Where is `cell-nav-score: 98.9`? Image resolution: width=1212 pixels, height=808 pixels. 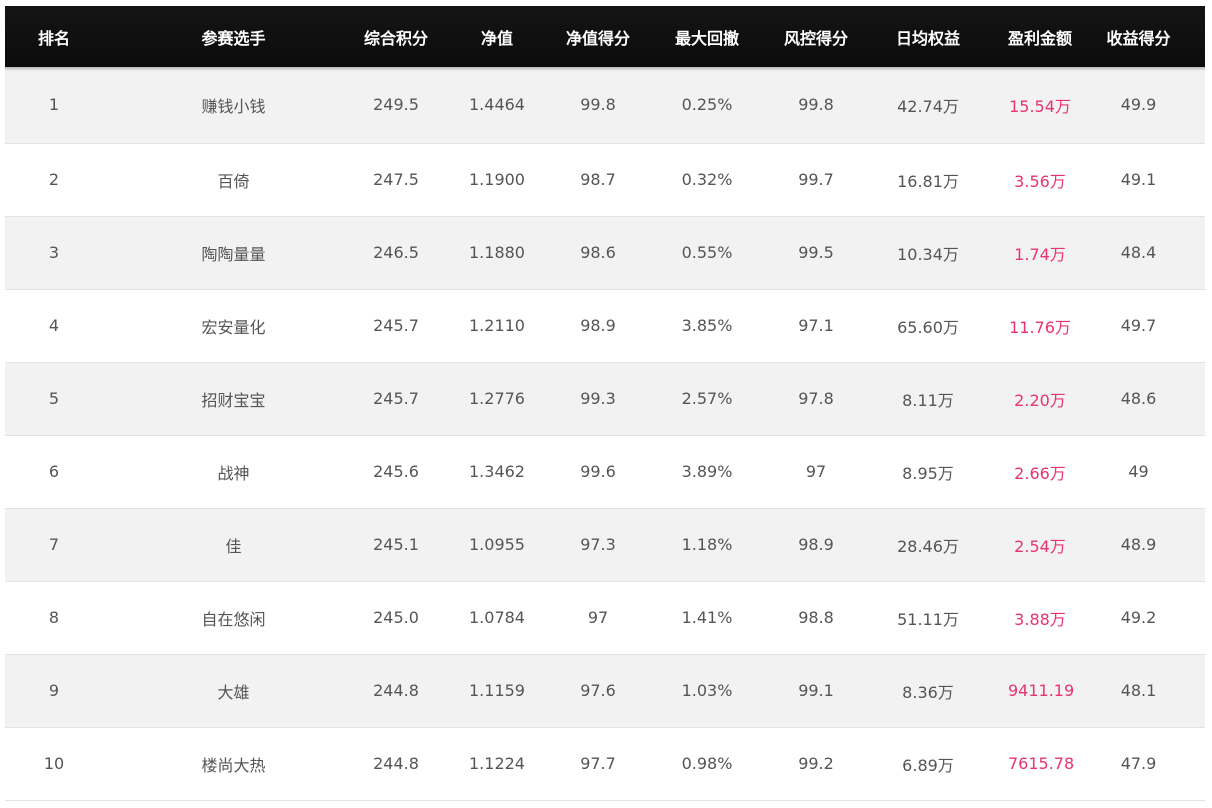 cell-nav-score: 98.9 is located at coordinates (598, 325).